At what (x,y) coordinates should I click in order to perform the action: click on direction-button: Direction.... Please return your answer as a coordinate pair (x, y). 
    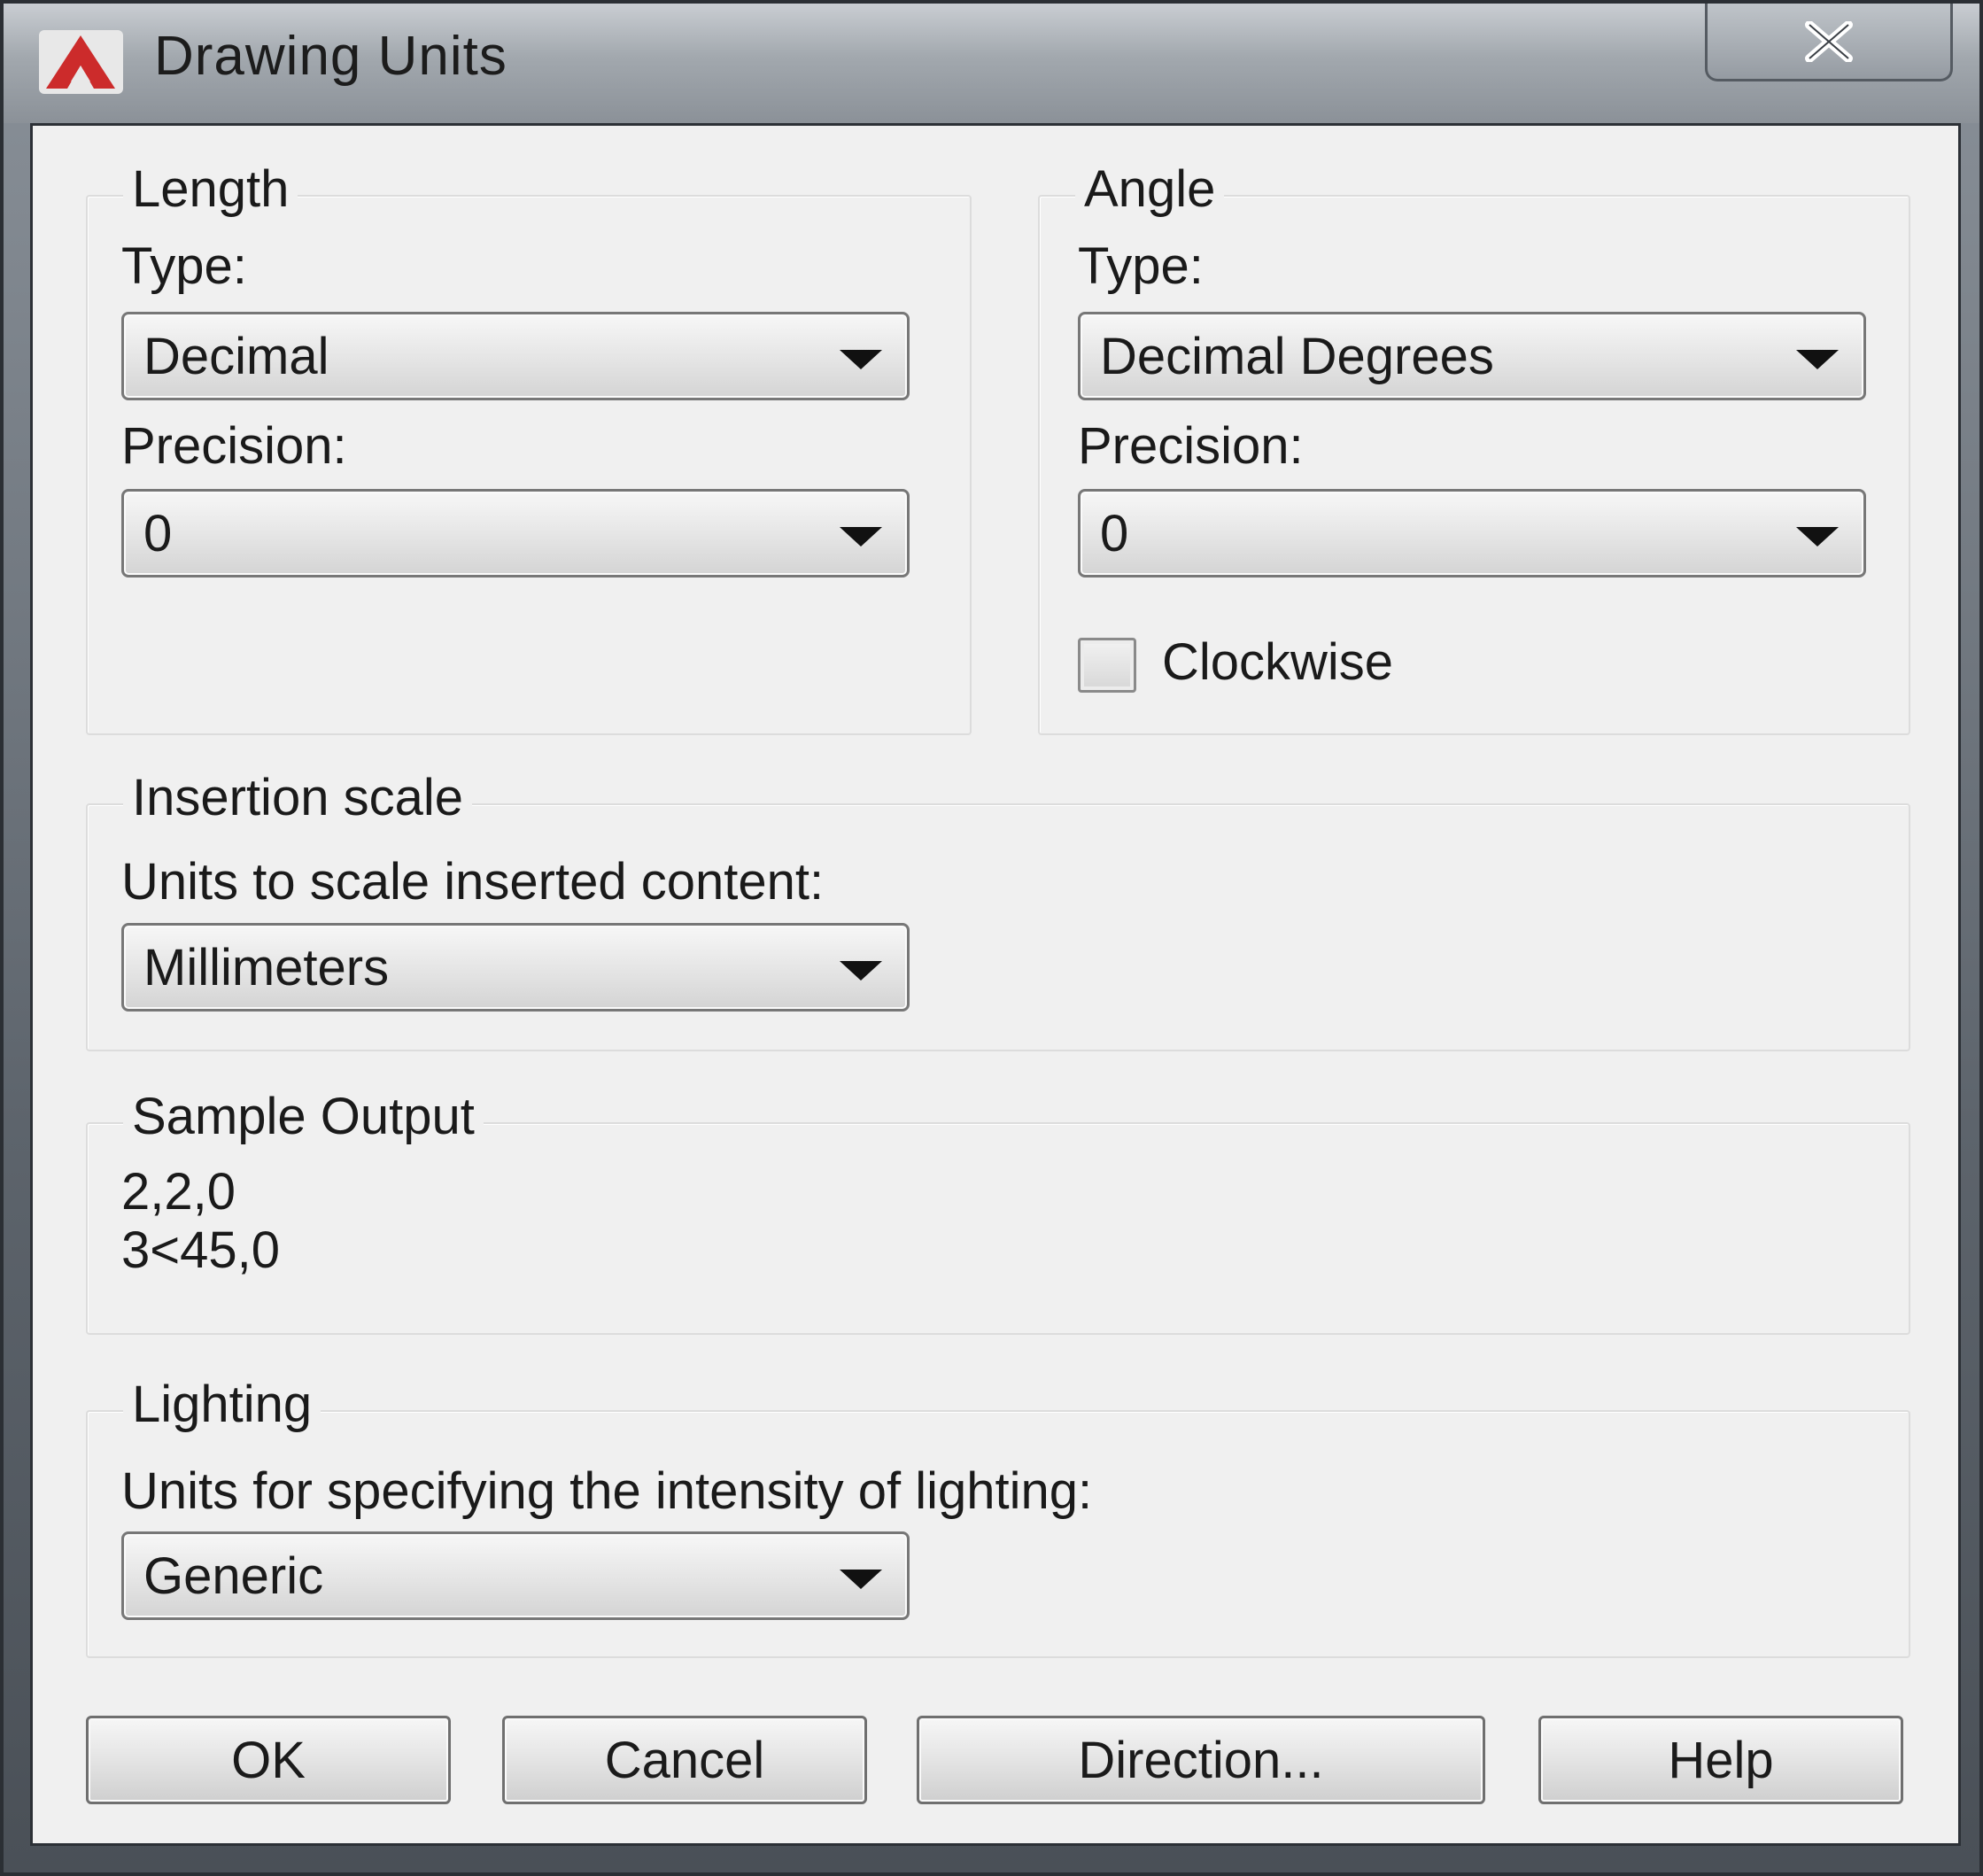
    Looking at the image, I should click on (1201, 1760).